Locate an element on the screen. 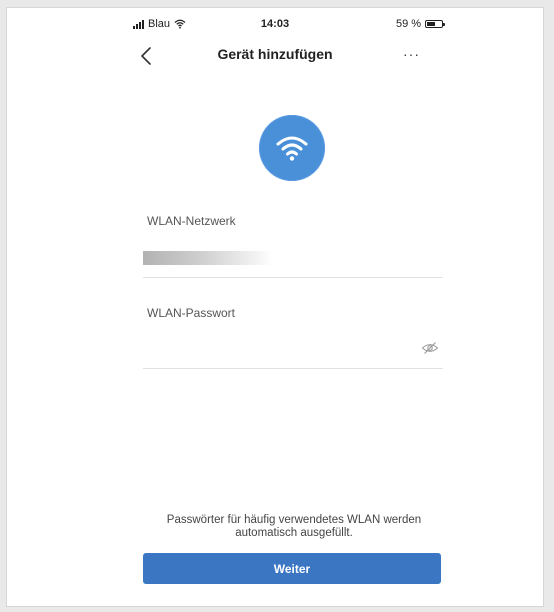  wifi-hero is located at coordinates (292, 148).